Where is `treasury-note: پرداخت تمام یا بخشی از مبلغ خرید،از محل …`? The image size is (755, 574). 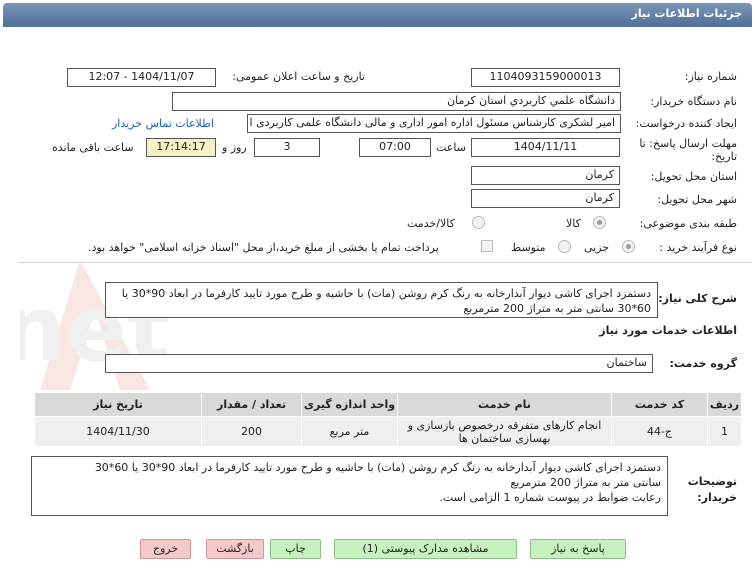 treasury-note: پرداخت تمام یا بخشی از مبلغ خرید،از محل … is located at coordinates (263, 247).